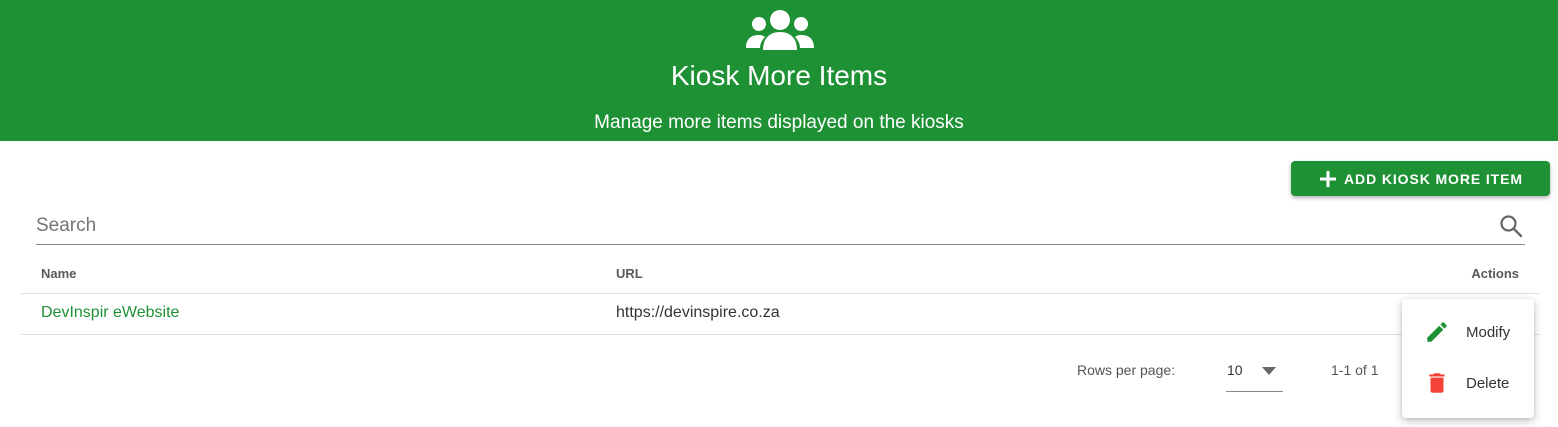 This screenshot has height=427, width=1558. What do you see at coordinates (1495, 273) in the screenshot?
I see `column-header-actions: Actions` at bounding box center [1495, 273].